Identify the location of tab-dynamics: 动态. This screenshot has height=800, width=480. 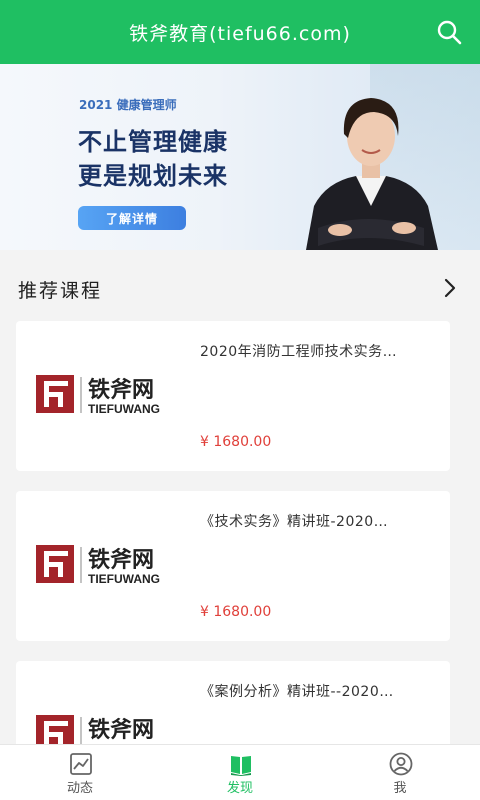
(80, 772).